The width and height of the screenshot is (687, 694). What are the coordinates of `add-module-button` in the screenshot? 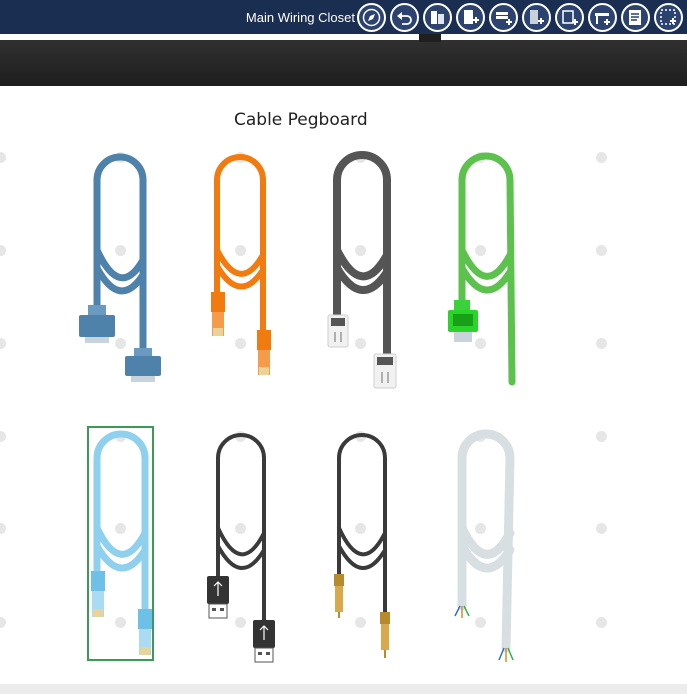 It's located at (569, 17).